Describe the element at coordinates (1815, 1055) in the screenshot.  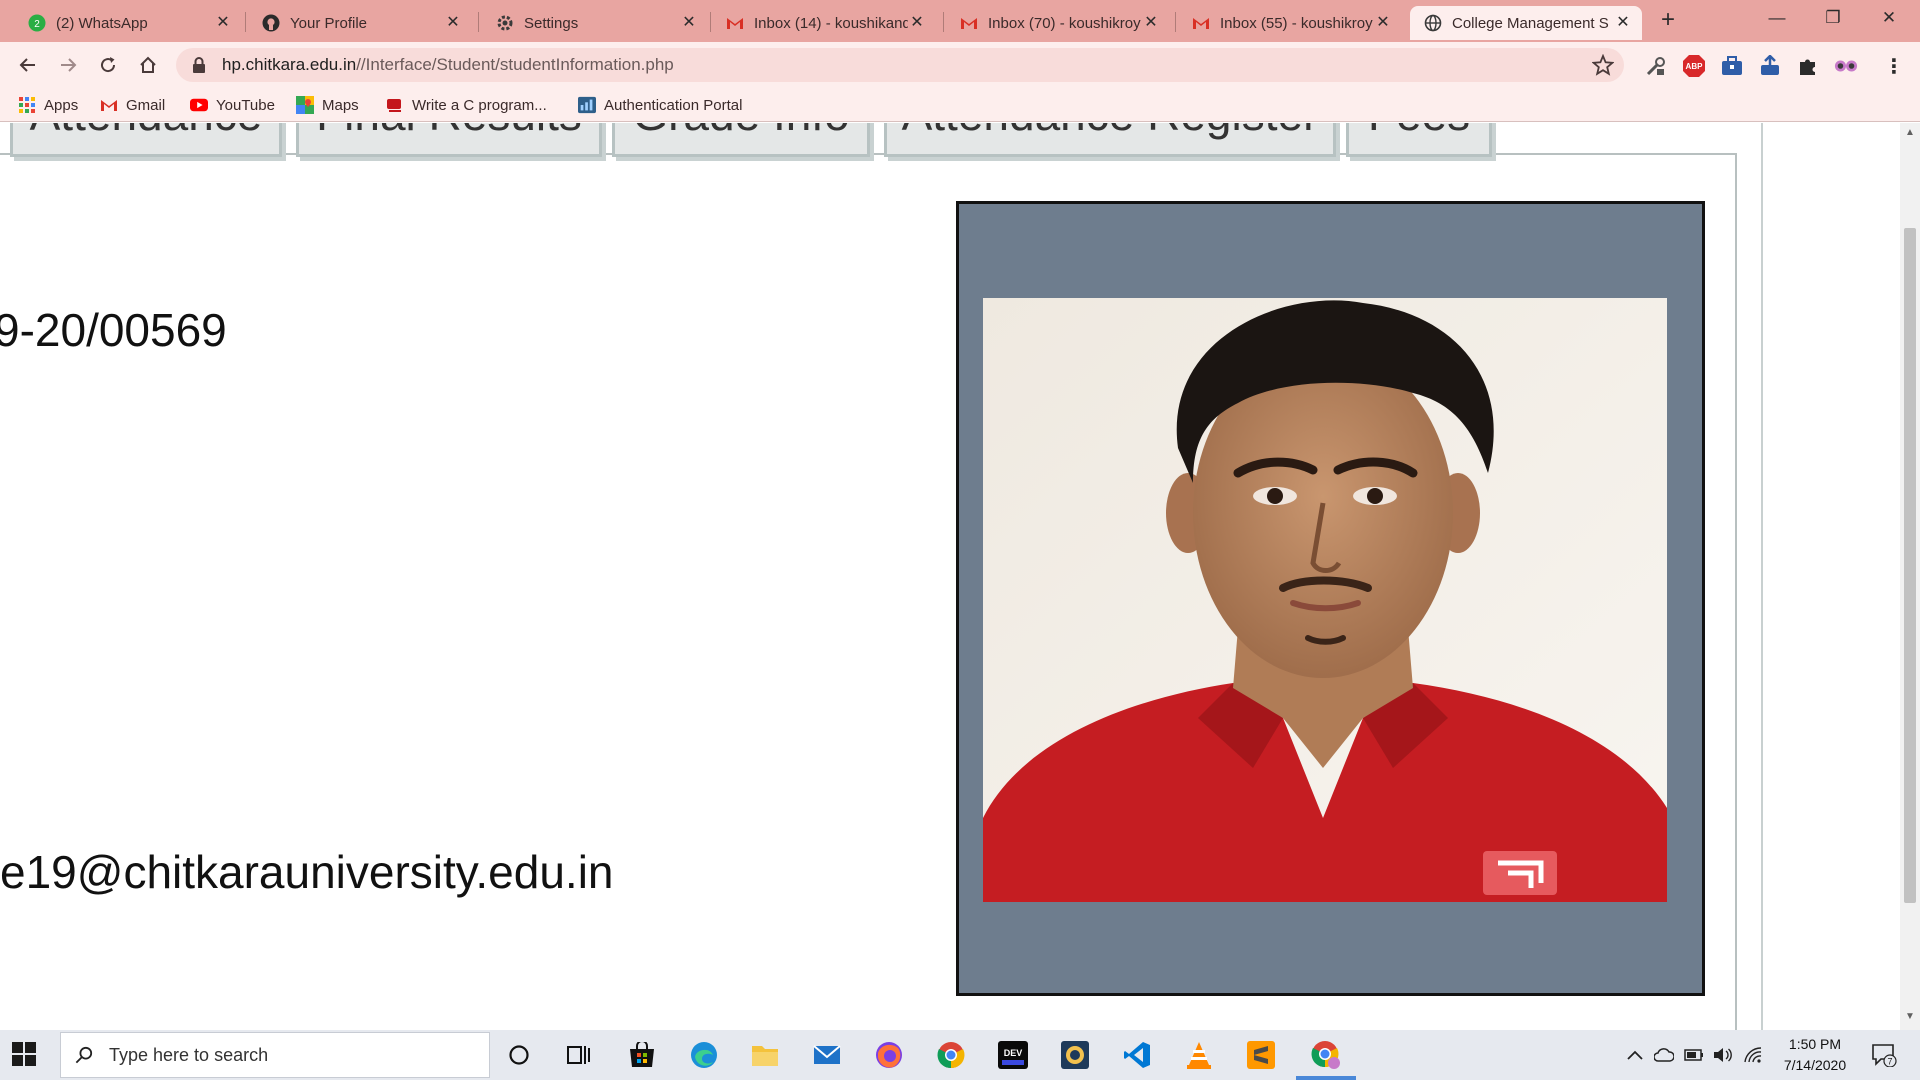
I see `system-clock: 1:50 PM 7/14/2020` at that location.